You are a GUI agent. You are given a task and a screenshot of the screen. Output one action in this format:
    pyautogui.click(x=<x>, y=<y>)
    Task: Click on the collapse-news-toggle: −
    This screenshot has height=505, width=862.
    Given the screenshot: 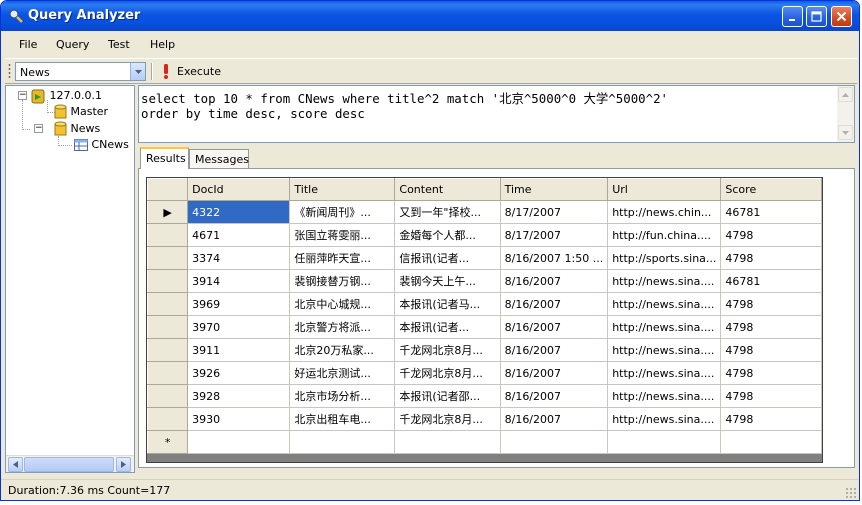 What is the action you would take?
    pyautogui.click(x=38, y=128)
    